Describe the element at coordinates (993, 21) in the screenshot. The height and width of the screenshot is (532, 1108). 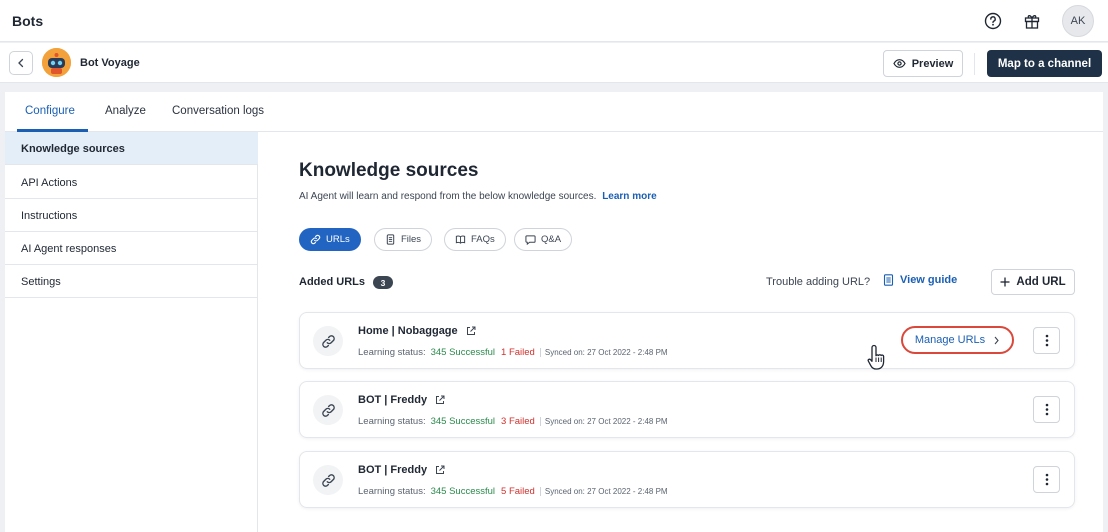
I see `help-circle-icon` at that location.